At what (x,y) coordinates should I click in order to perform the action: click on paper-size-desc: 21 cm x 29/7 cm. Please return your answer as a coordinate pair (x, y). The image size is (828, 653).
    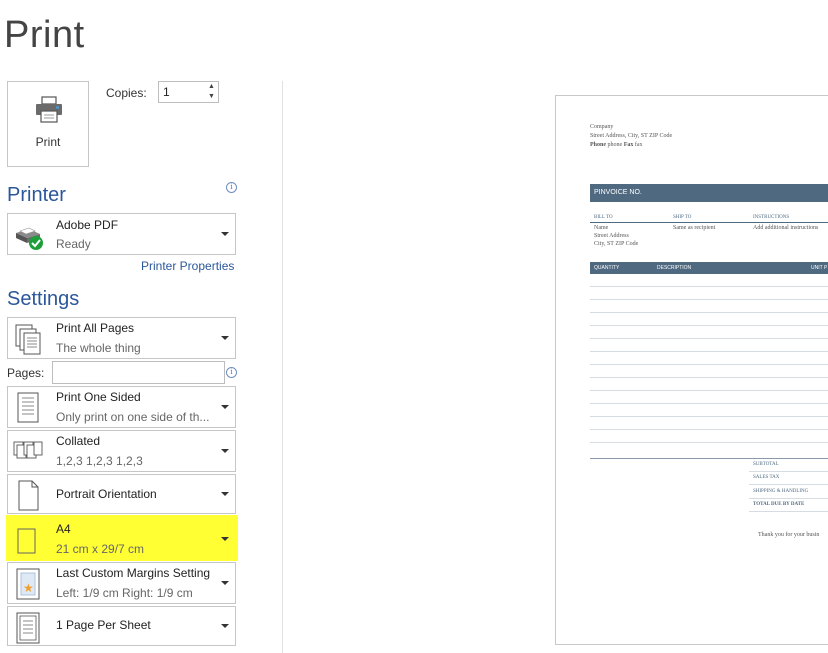
    Looking at the image, I should click on (100, 549).